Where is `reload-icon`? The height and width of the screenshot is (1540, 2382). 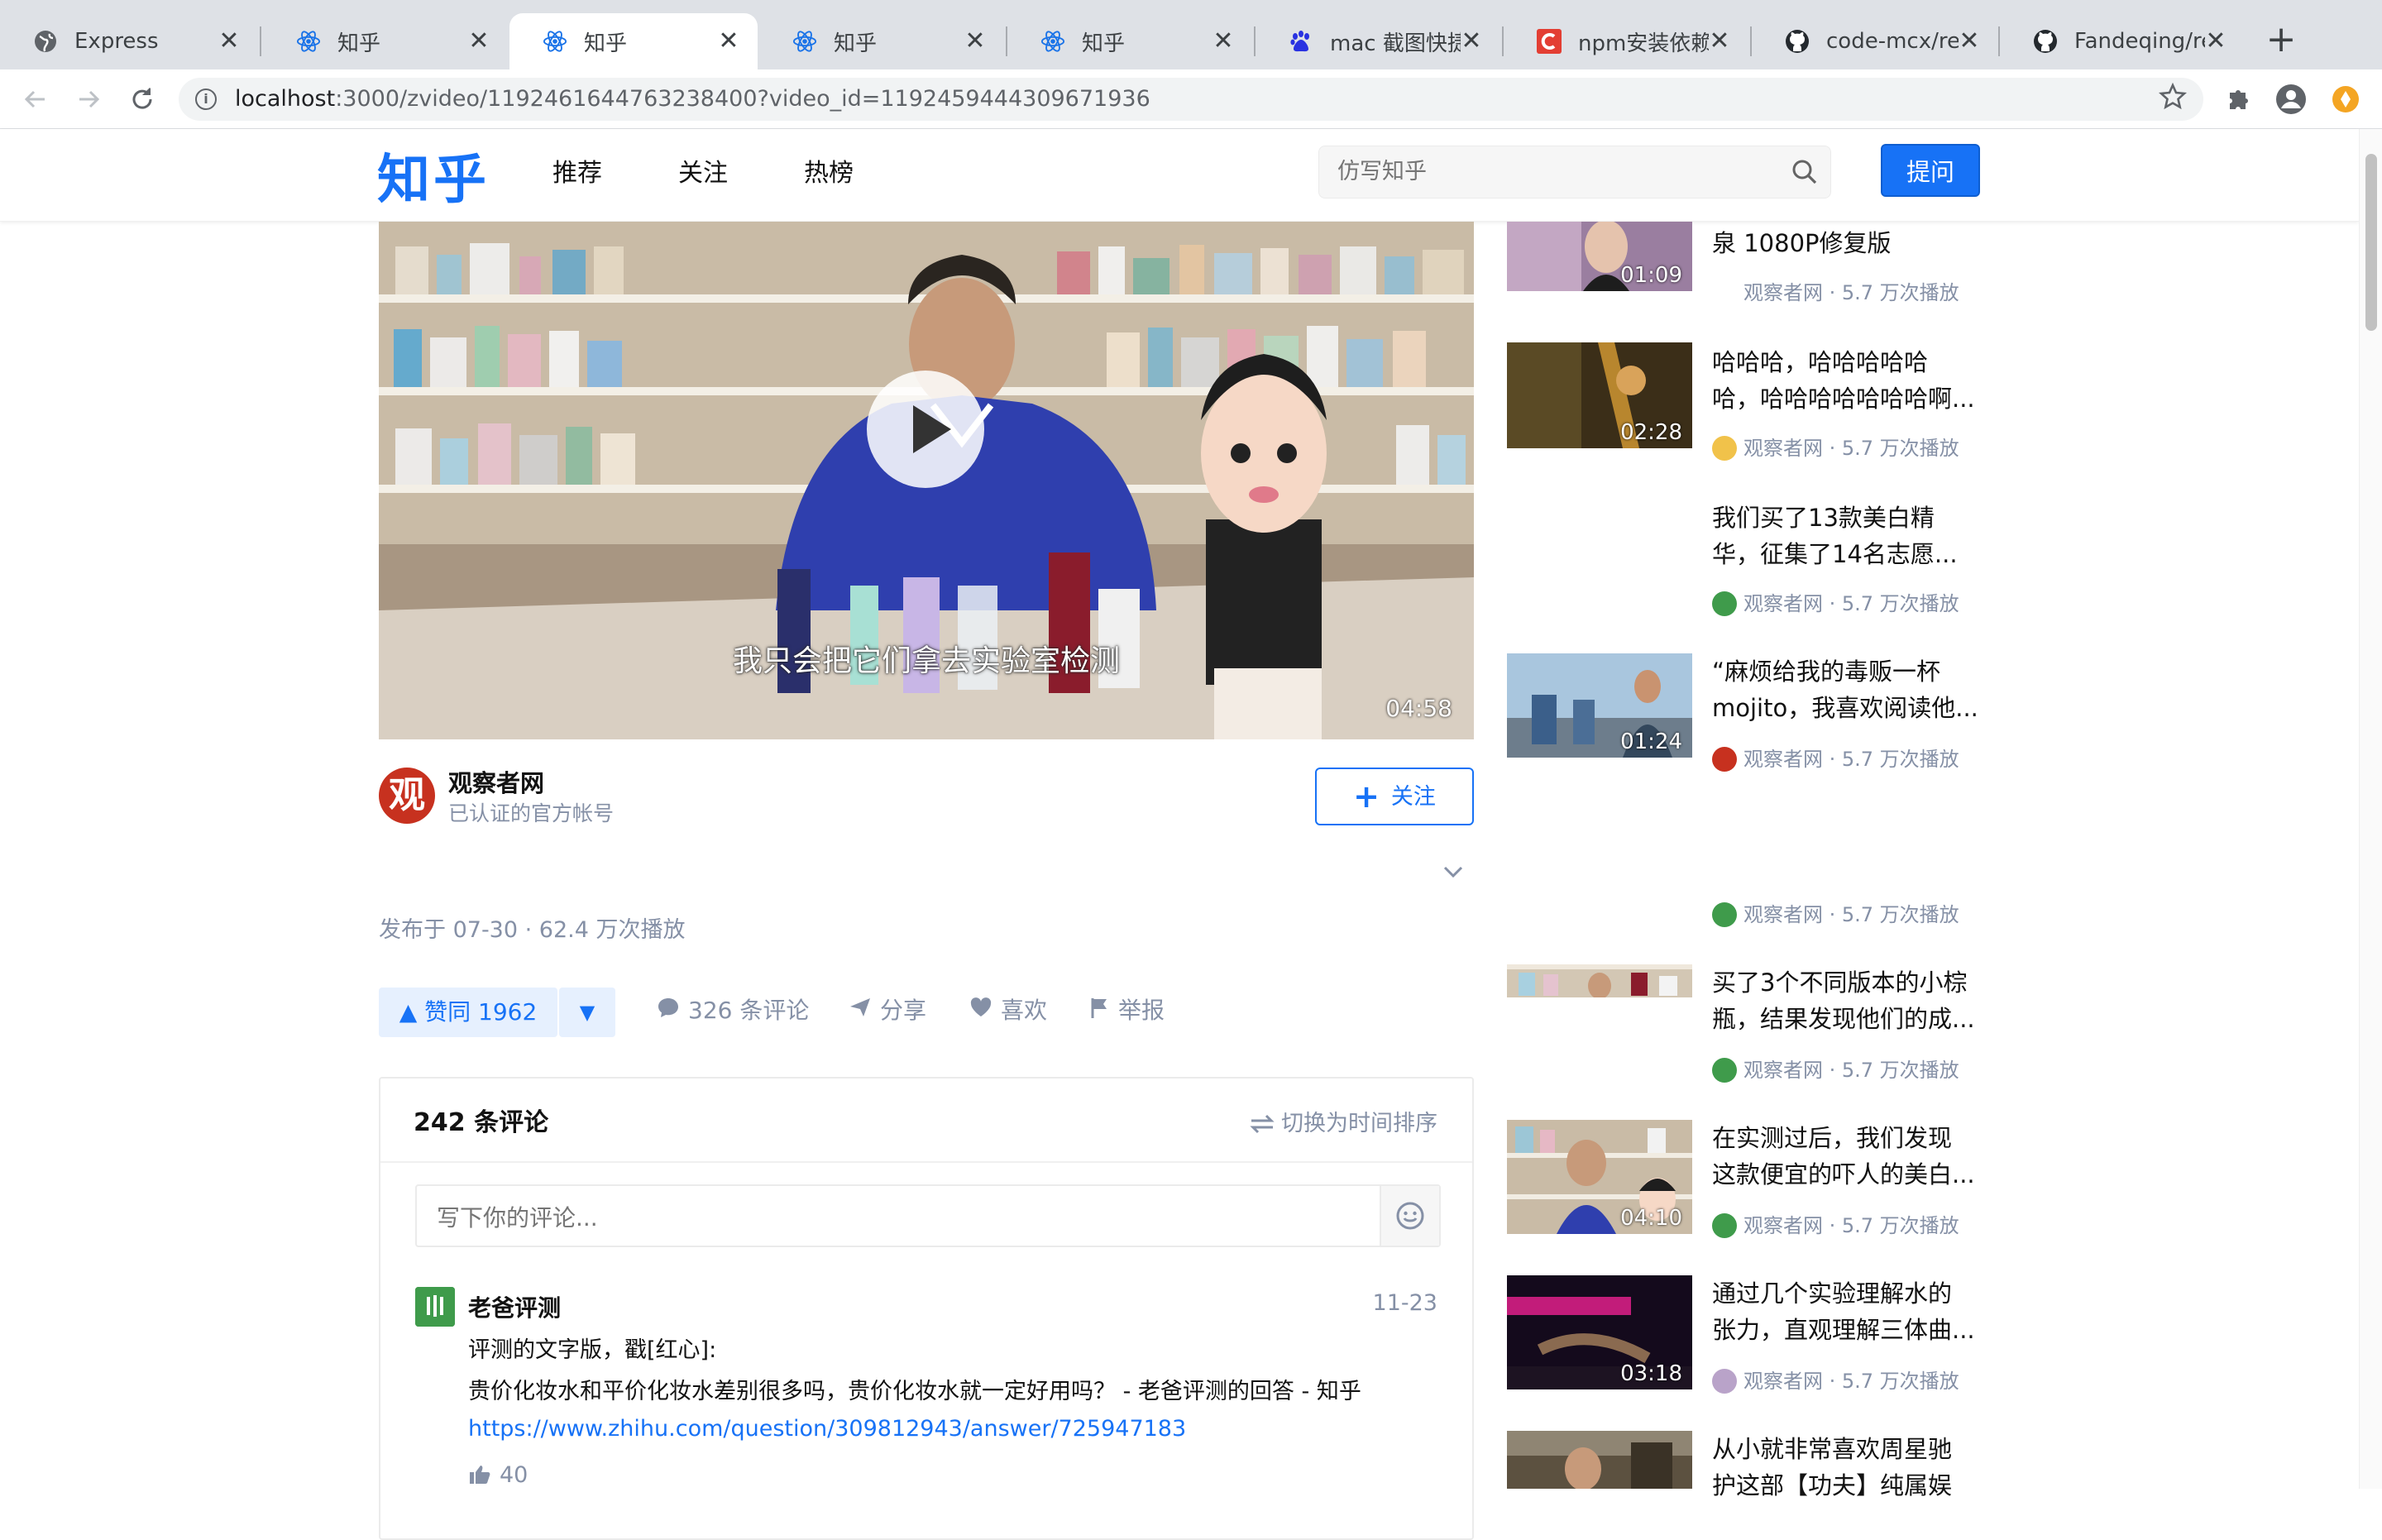 reload-icon is located at coordinates (142, 99).